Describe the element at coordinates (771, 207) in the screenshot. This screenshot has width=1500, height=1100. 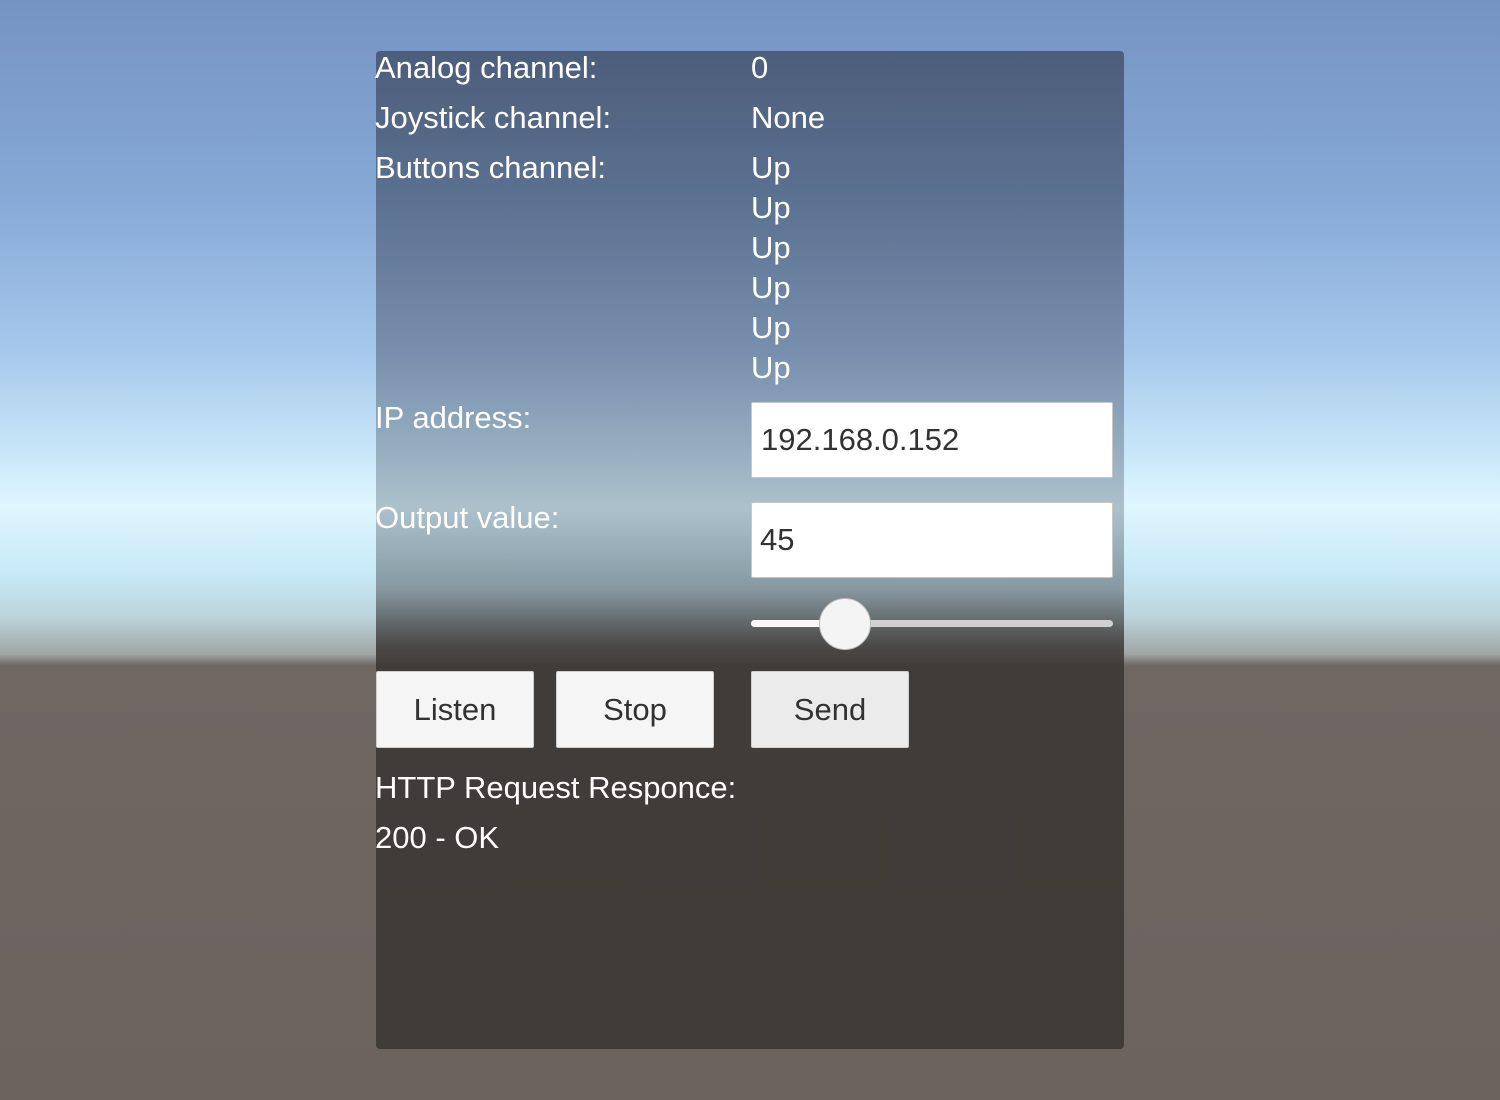
I see `button-state-2: Up` at that location.